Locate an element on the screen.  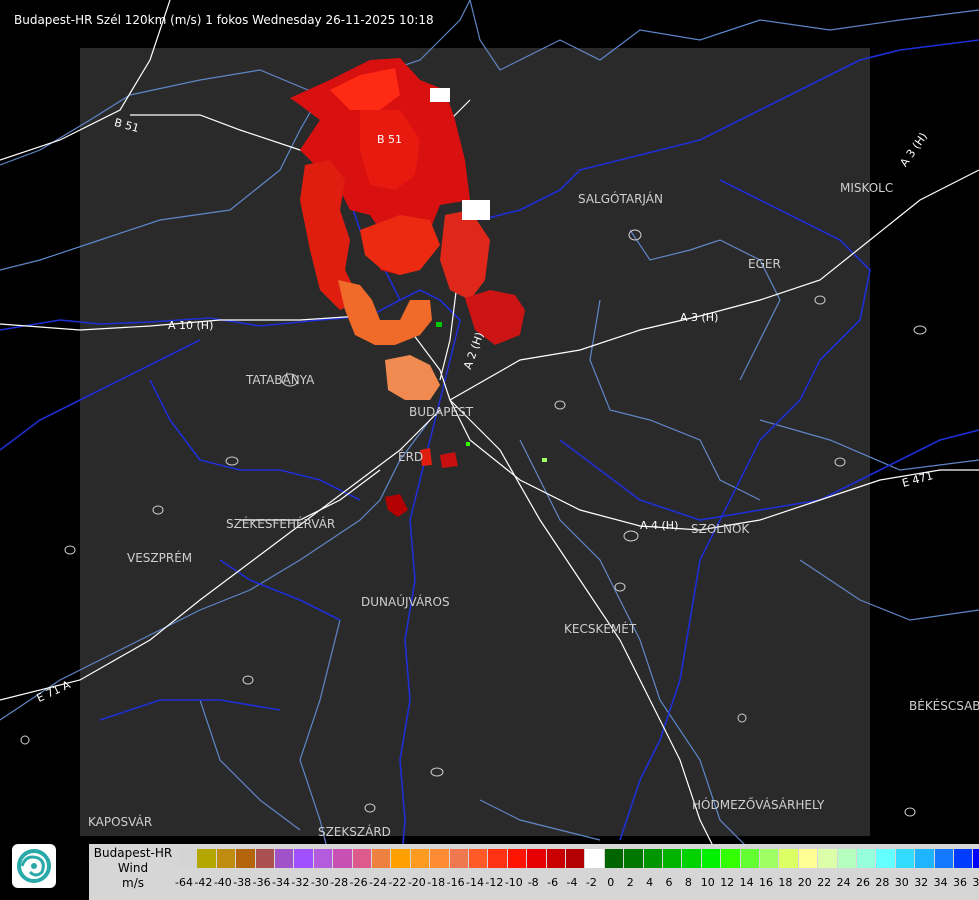
city-label-bekescsaba: BÉKÉSCSABA is located at coordinates (944, 706).